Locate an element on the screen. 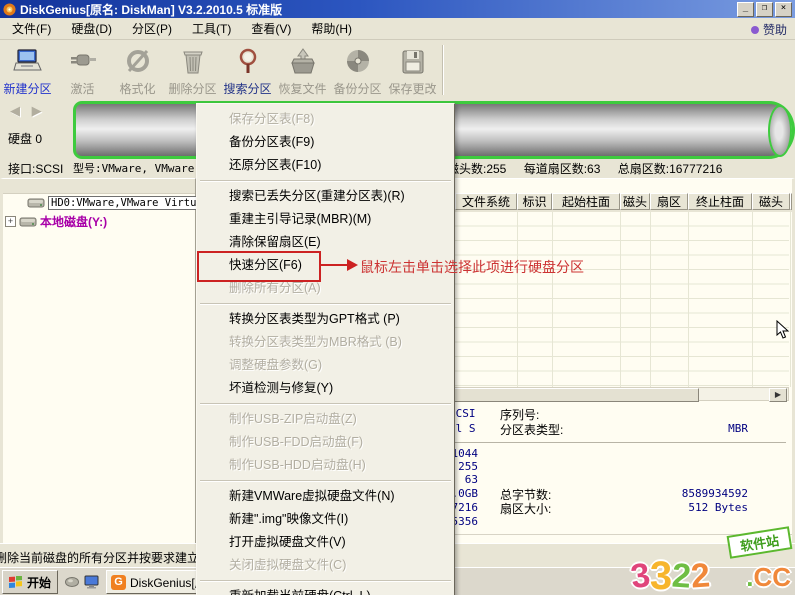  tree-panel-header is located at coordinates (99, 186).